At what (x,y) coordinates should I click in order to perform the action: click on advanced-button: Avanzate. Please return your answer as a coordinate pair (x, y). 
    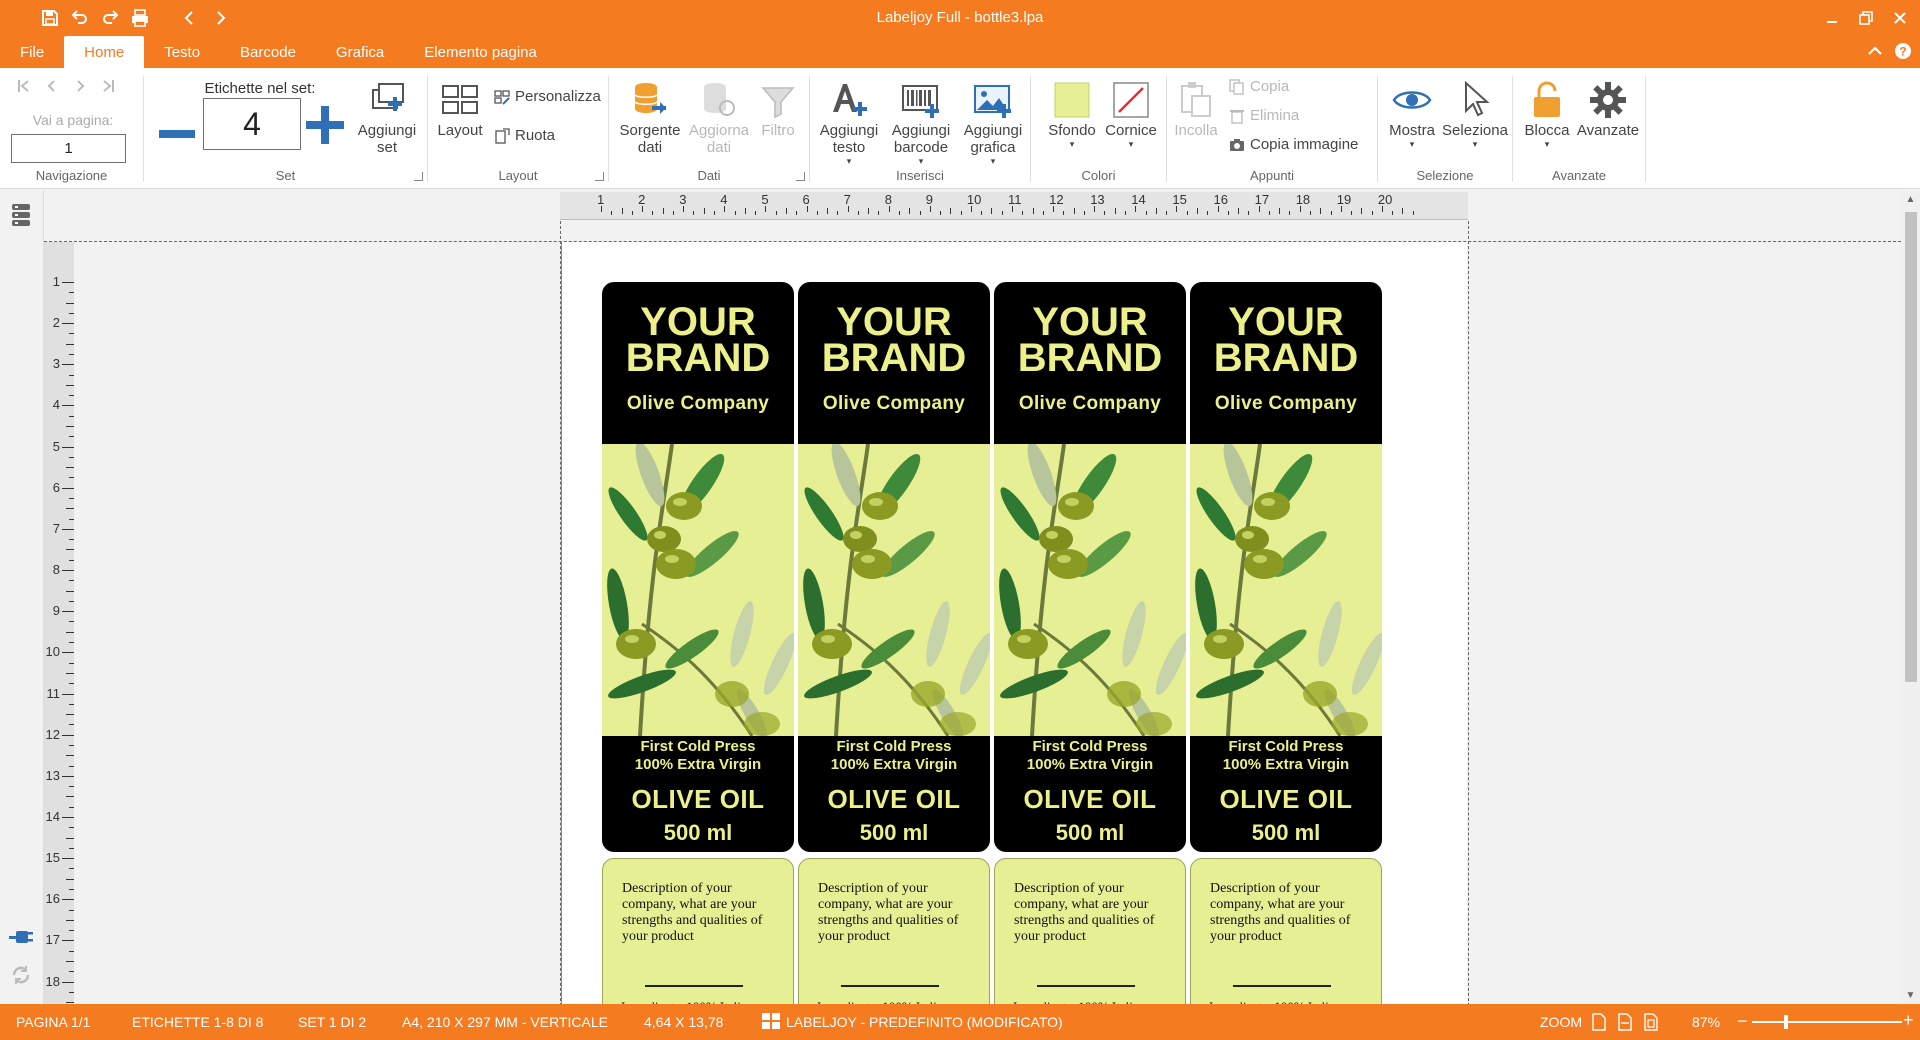
    Looking at the image, I should click on (1608, 109).